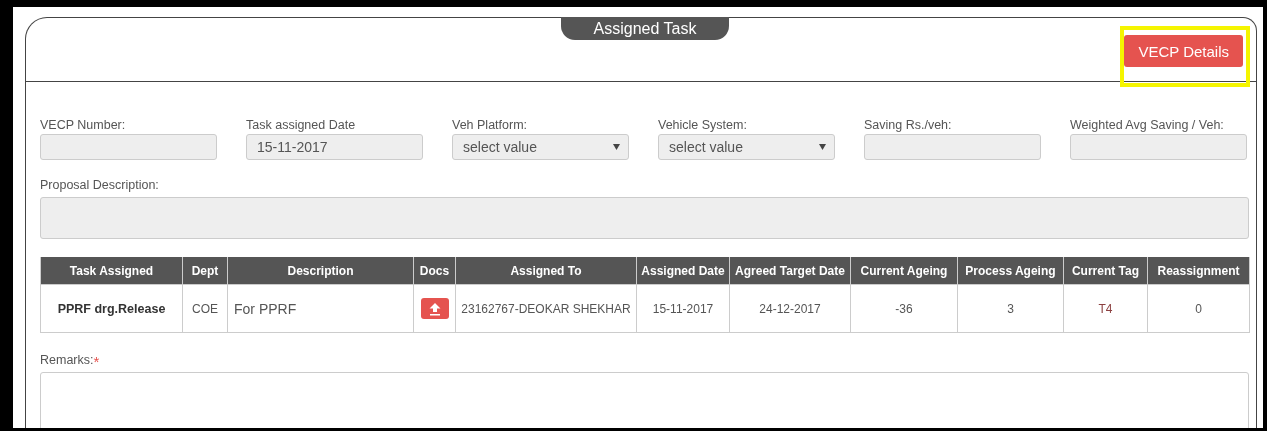  What do you see at coordinates (546, 271) in the screenshot?
I see `column-header: Assigned To` at bounding box center [546, 271].